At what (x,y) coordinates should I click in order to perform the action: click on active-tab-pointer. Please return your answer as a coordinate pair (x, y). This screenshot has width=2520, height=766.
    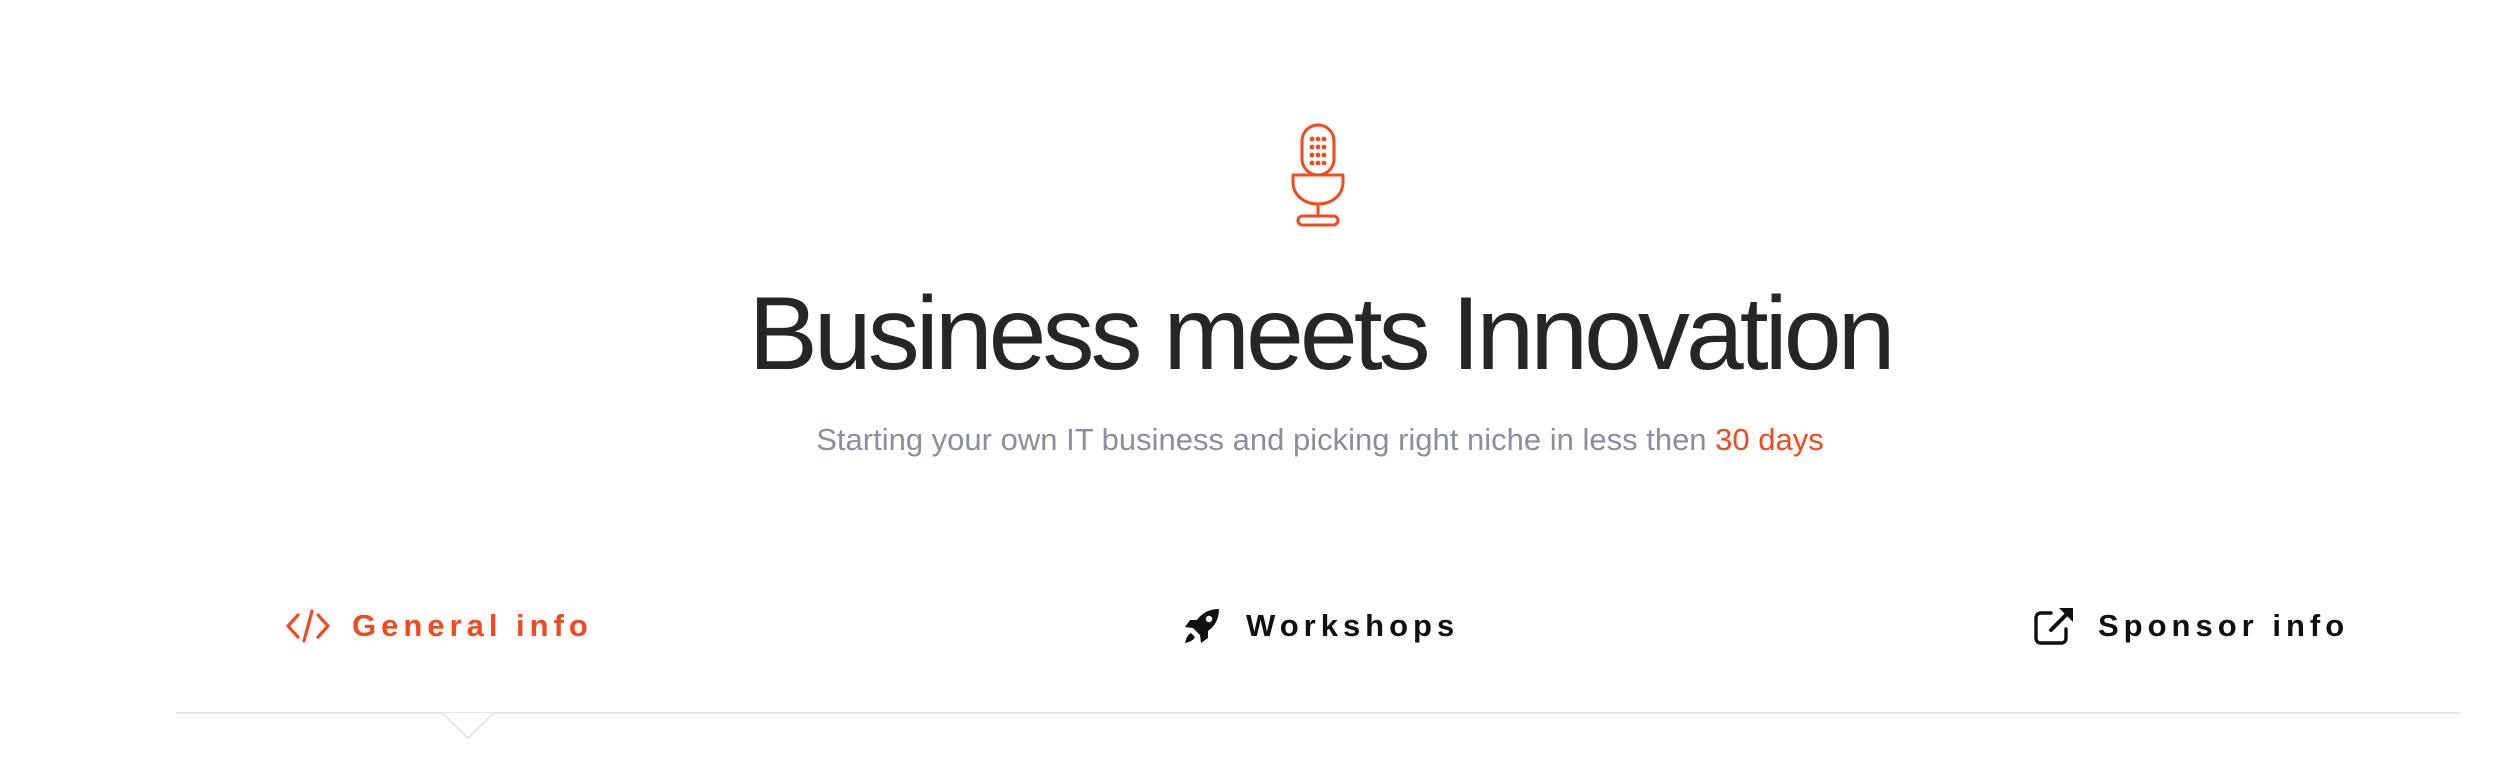
    Looking at the image, I should click on (468, 726).